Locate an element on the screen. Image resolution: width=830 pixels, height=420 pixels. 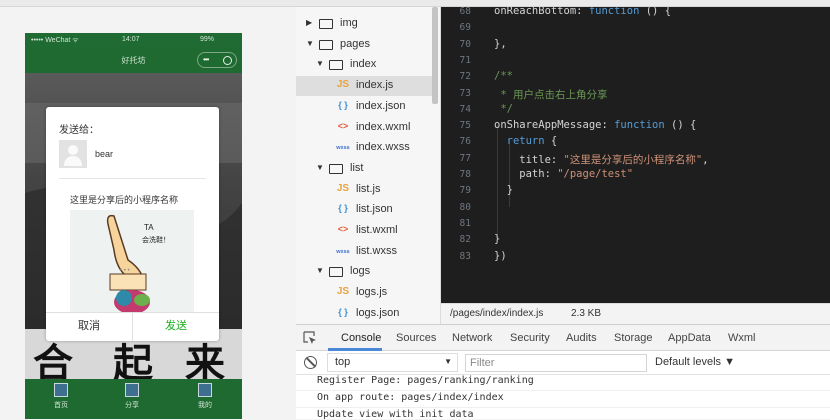
tree-folder-pages: ▼ pages is located at coordinates (365, 45).